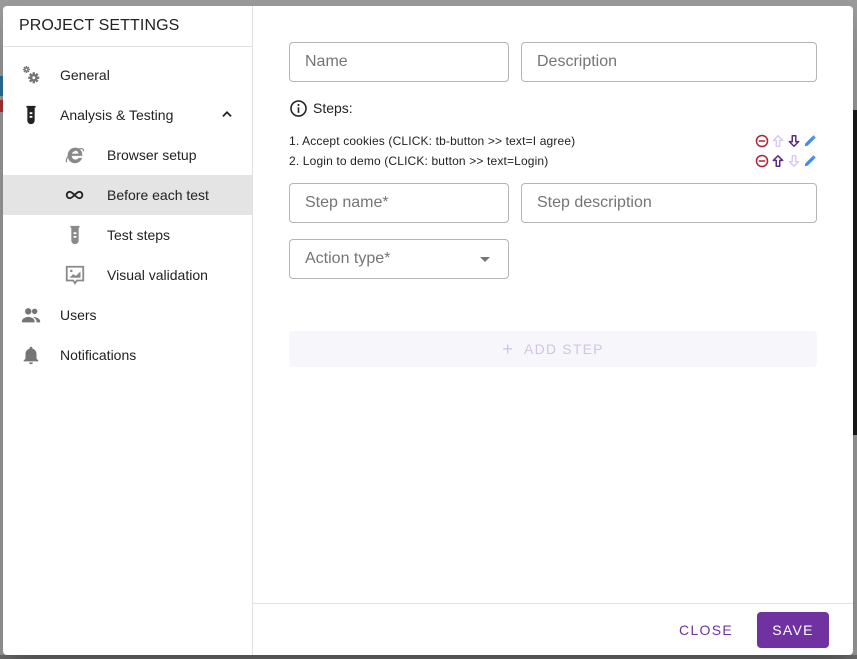  I want to click on sidebar-item-before-each-test: Before each test, so click(127, 195).